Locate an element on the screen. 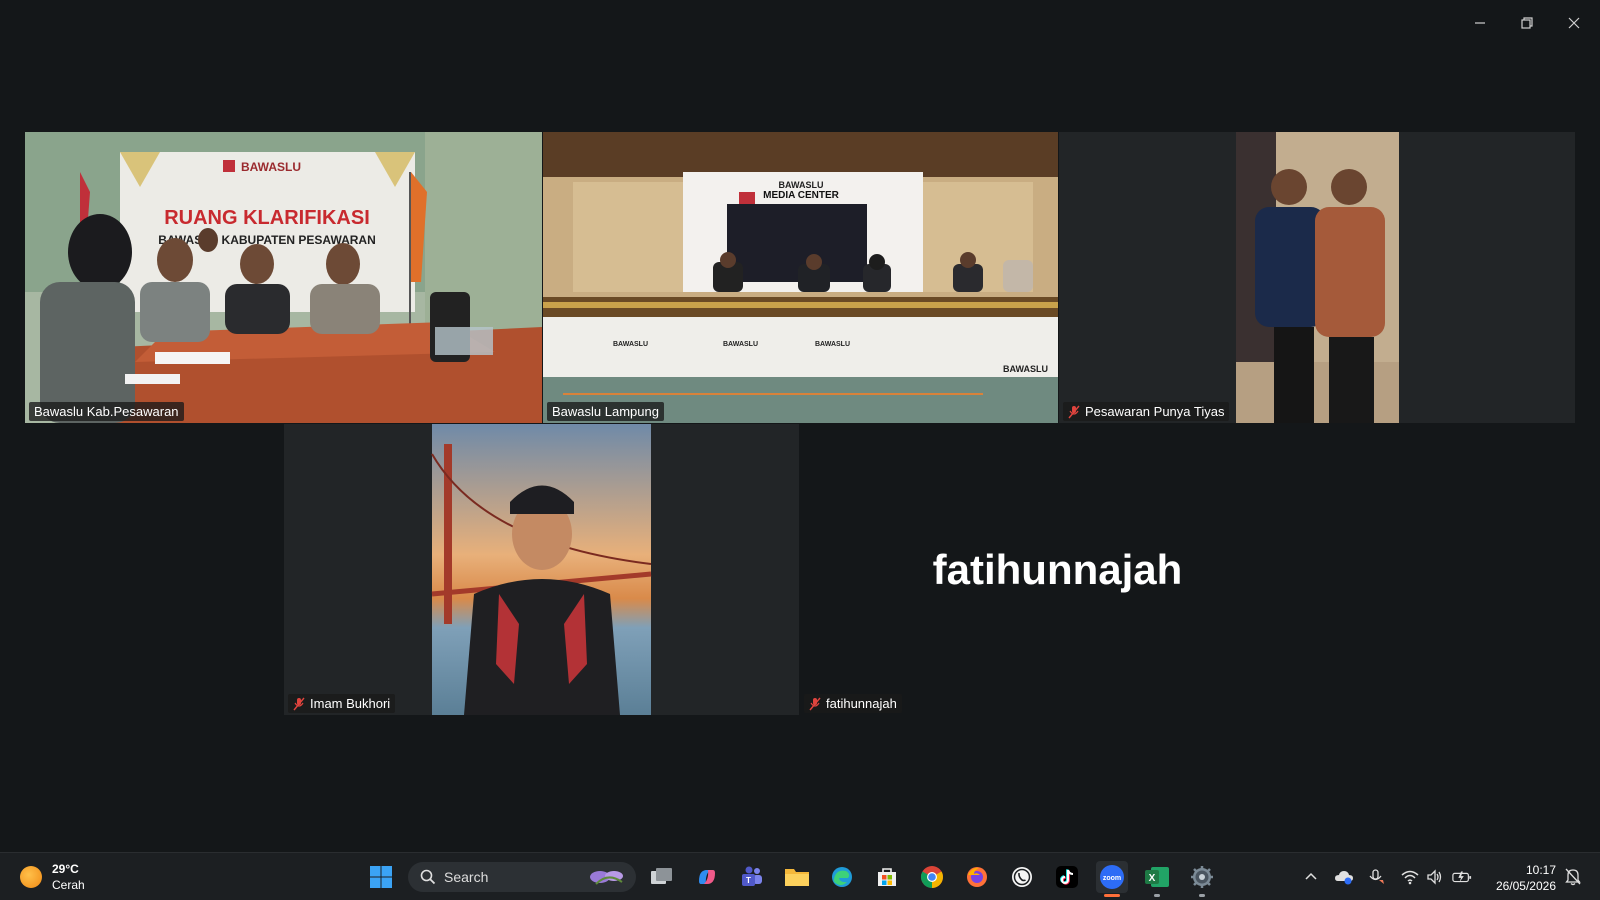 This screenshot has height=900, width=1600. zoom-icon: zoom is located at coordinates (1112, 877).